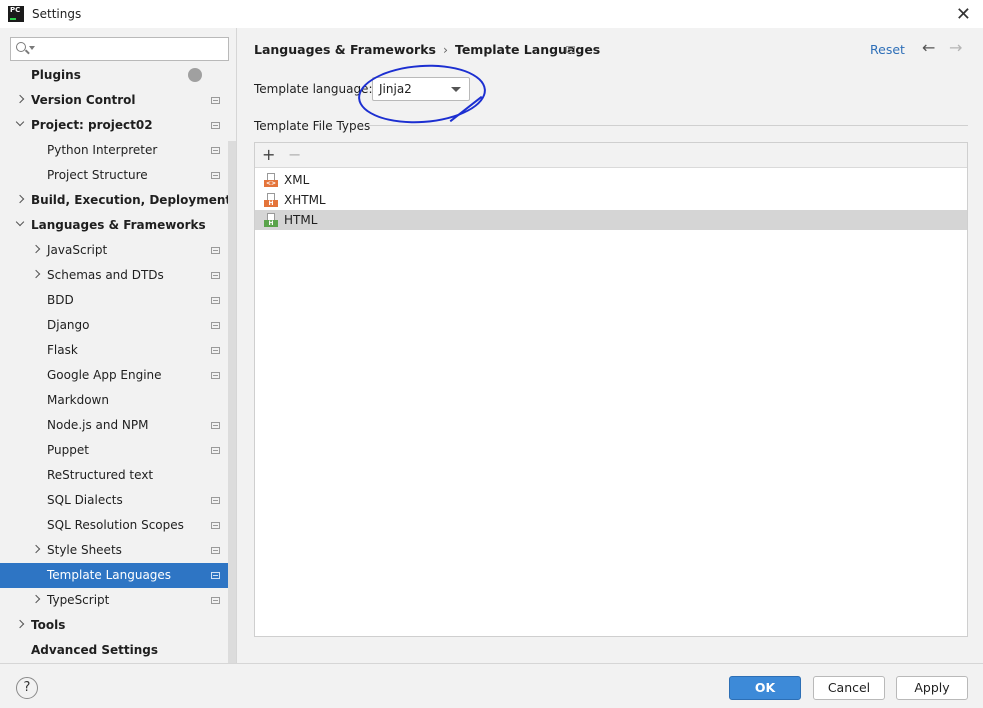 The image size is (983, 708). What do you see at coordinates (849, 688) in the screenshot?
I see `cancel-button: Cancel` at bounding box center [849, 688].